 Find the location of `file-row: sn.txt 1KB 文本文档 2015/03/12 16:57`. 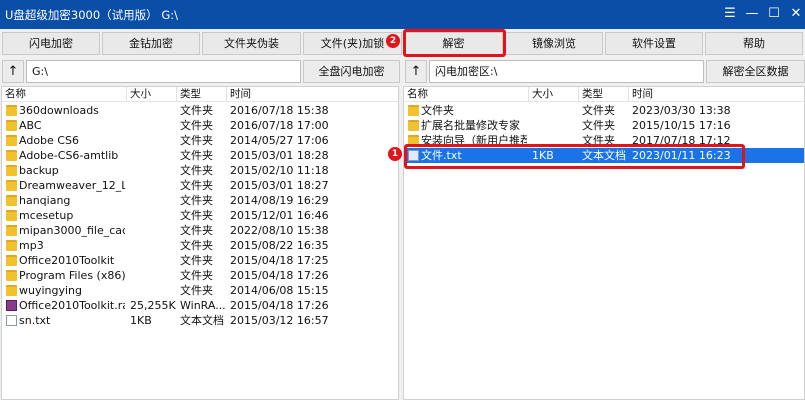

file-row: sn.txt 1KB 文本文档 2015/03/12 16:57 is located at coordinates (200, 320).